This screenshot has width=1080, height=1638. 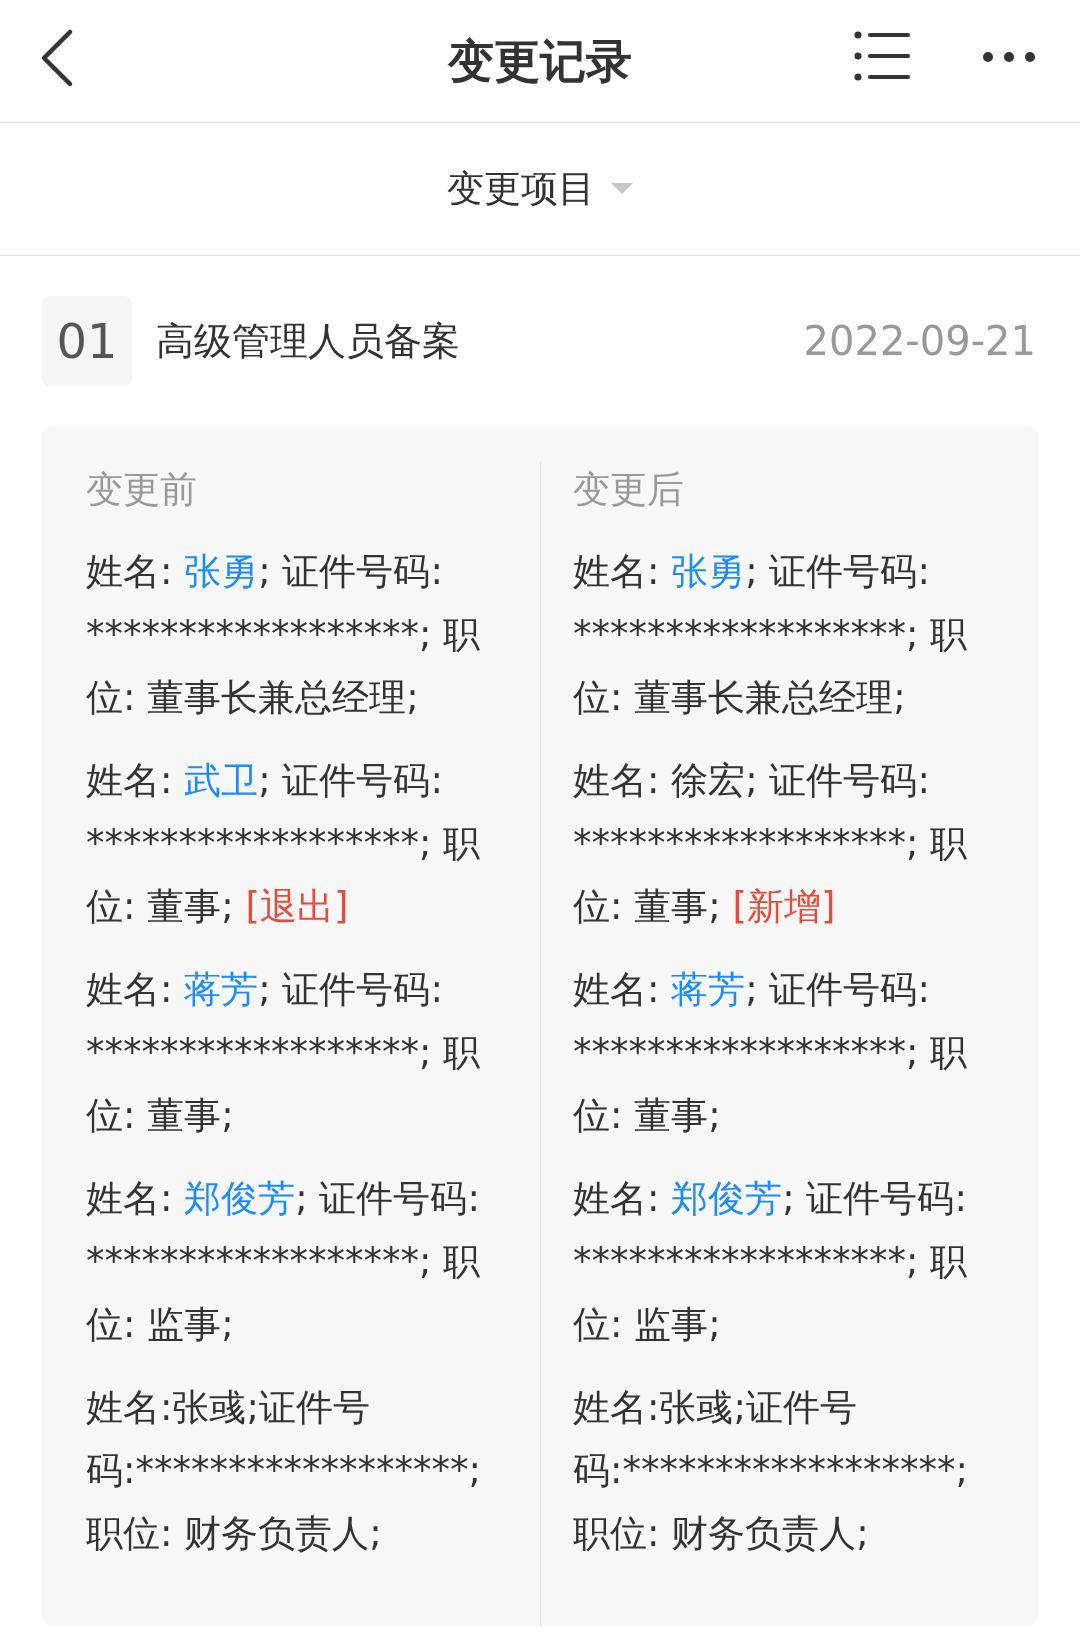 What do you see at coordinates (622, 189) in the screenshot?
I see `caret-icon` at bounding box center [622, 189].